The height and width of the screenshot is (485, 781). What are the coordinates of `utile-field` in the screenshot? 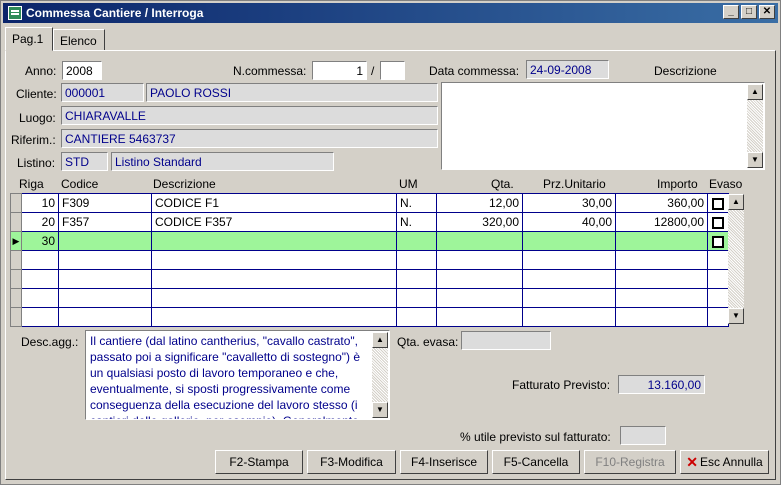 It's located at (643, 435).